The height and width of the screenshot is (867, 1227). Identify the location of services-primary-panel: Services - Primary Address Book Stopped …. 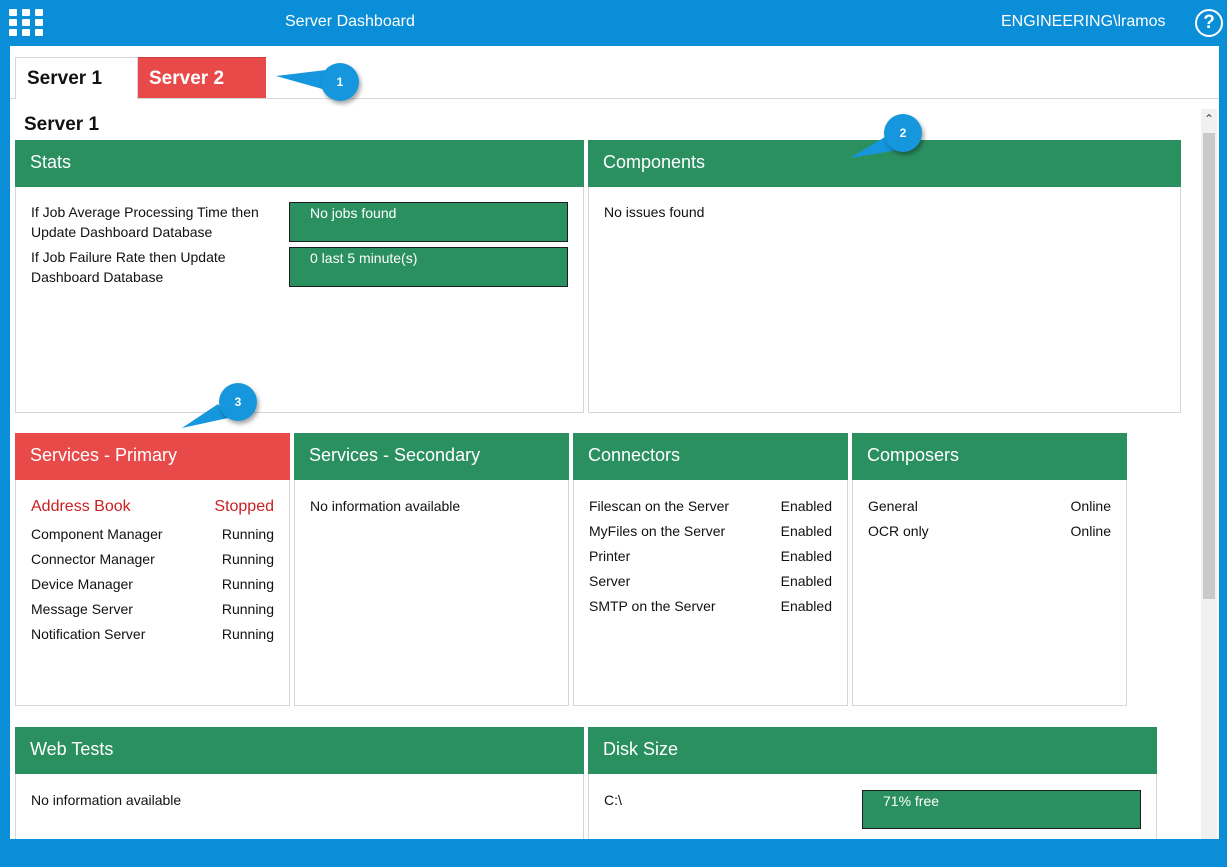
(152, 569).